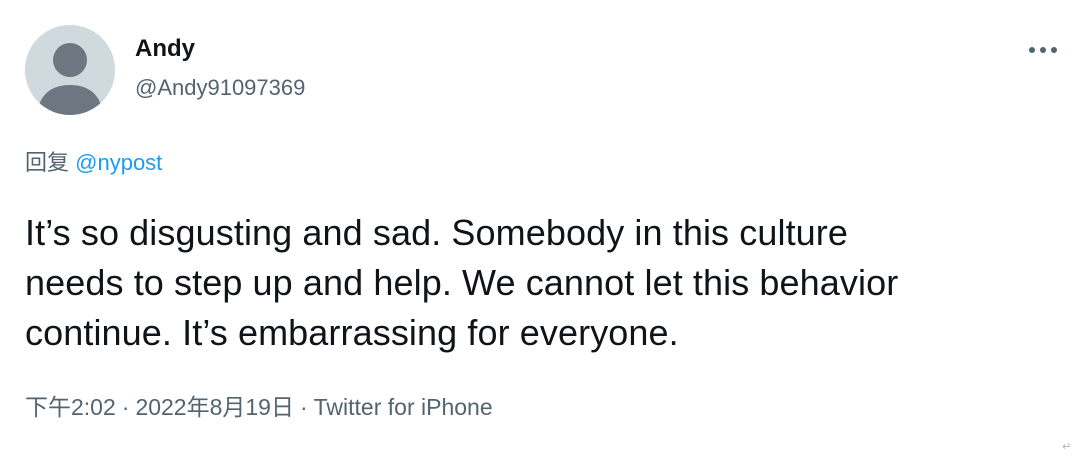 The image size is (1085, 460). Describe the element at coordinates (165, 49) in the screenshot. I see `author-display-name: Andy` at that location.